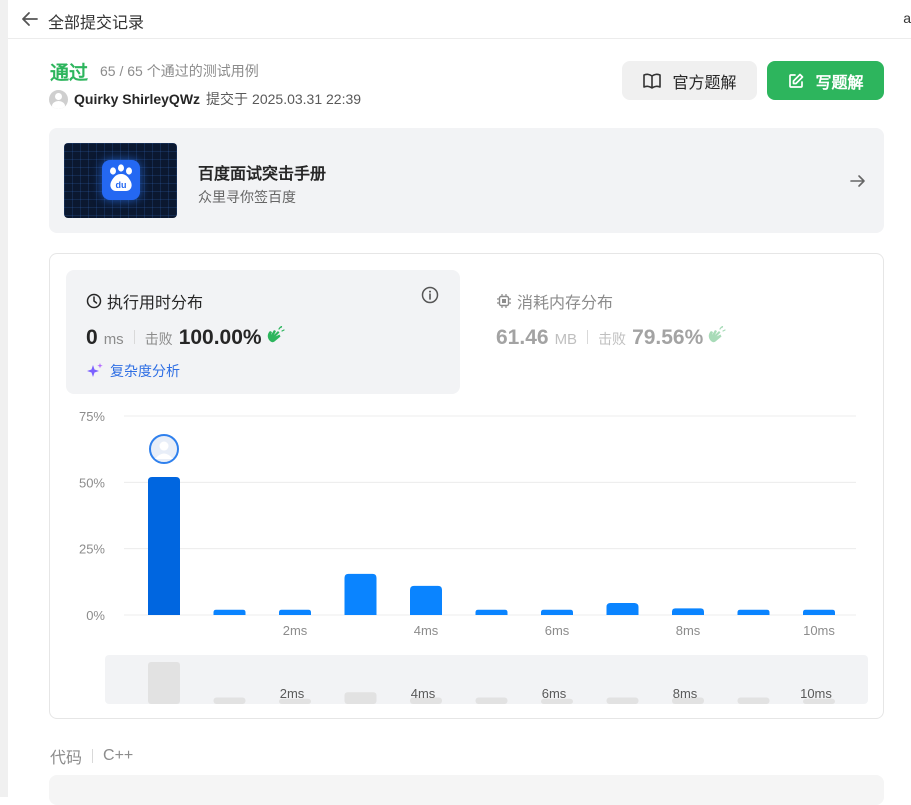  What do you see at coordinates (423, 693) in the screenshot?
I see `overview-tick-label: 4ms` at bounding box center [423, 693].